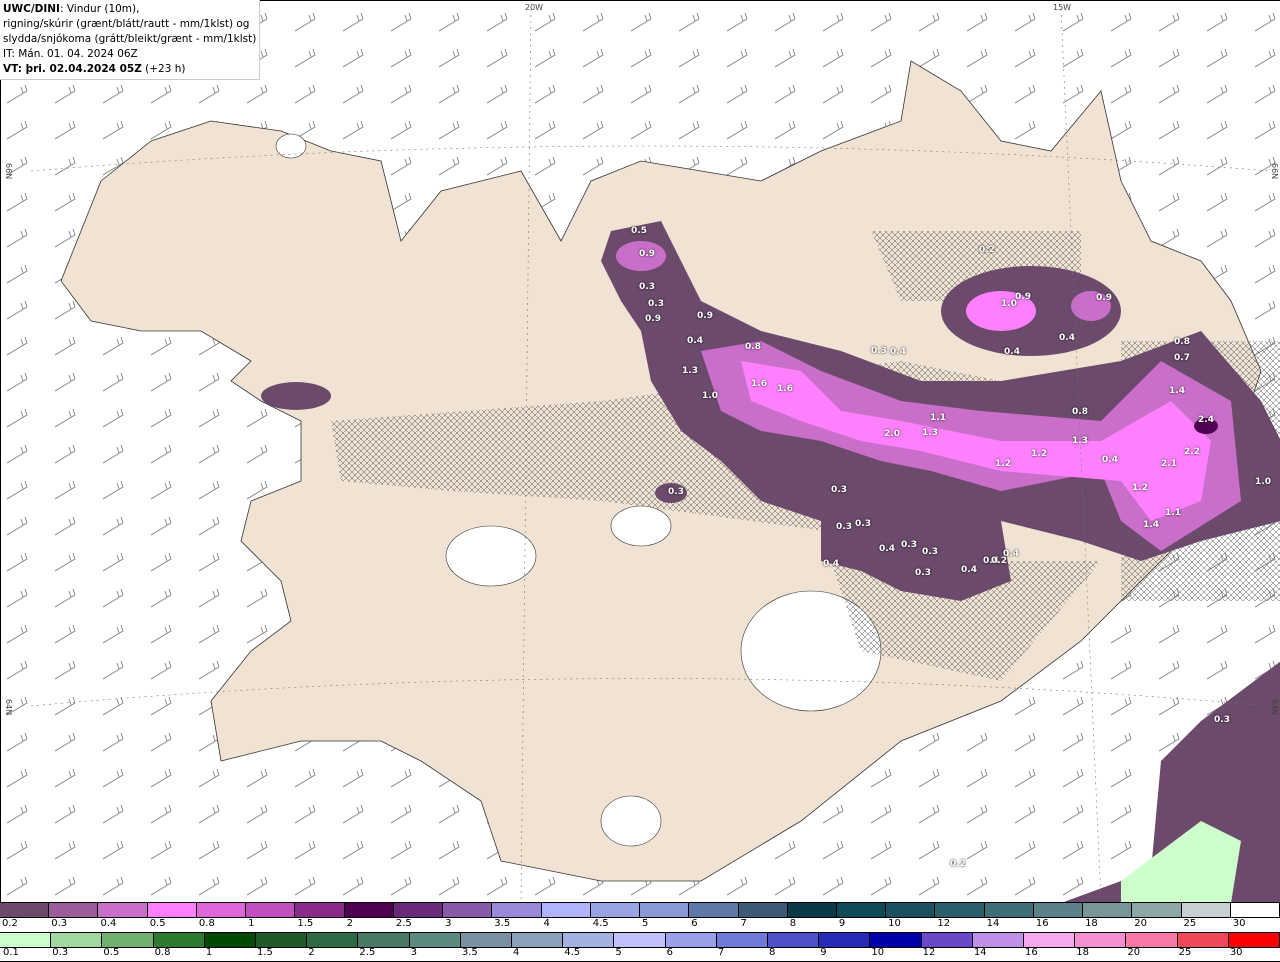 The image size is (1280, 962). Describe the element at coordinates (448, 923) in the screenshot. I see `snow-scale-label: 3` at that location.